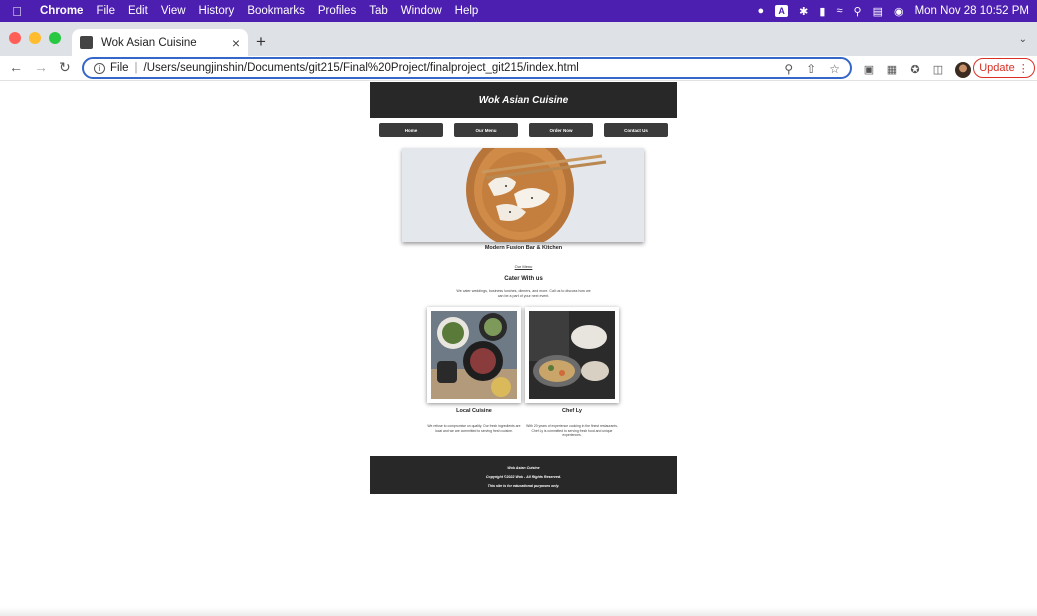  I want to click on extension-2-icon: ▦, so click(892, 70).